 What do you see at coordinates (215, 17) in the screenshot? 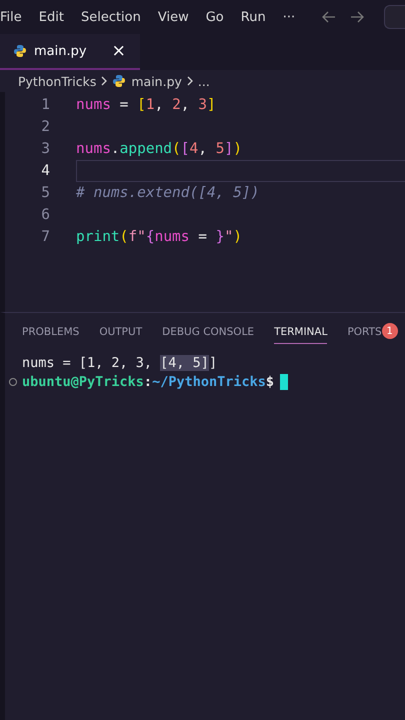
I see `menu-item: Go` at bounding box center [215, 17].